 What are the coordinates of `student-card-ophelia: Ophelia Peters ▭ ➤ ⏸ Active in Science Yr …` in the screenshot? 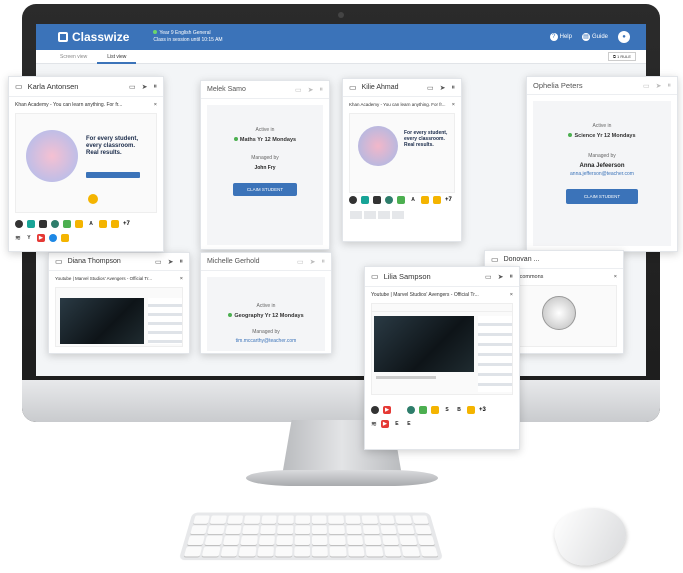 It's located at (602, 164).